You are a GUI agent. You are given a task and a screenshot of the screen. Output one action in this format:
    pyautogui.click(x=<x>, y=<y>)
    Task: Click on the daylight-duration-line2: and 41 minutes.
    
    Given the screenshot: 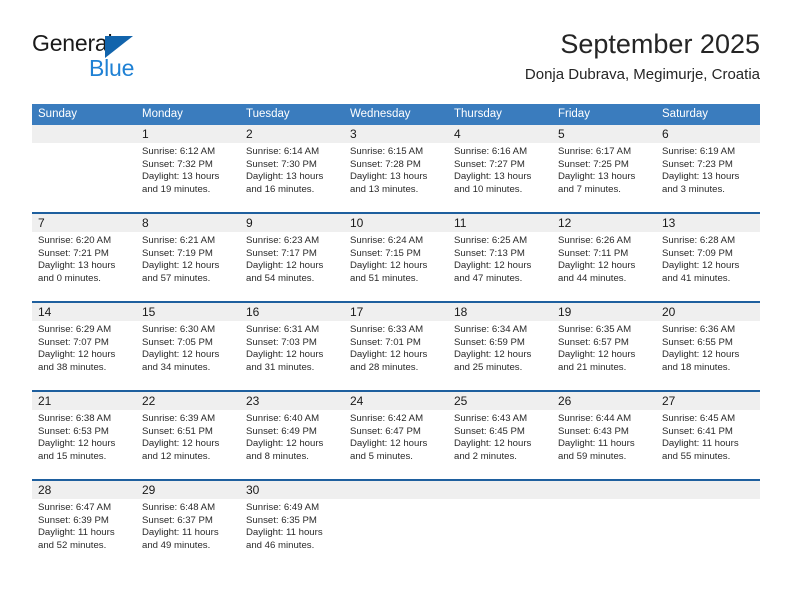 What is the action you would take?
    pyautogui.click(x=696, y=278)
    